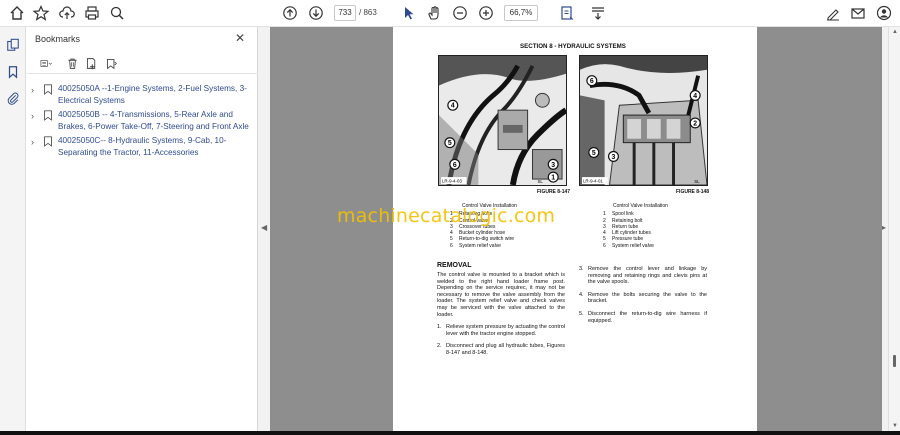  I want to click on callout-label: 2, so click(695, 123).